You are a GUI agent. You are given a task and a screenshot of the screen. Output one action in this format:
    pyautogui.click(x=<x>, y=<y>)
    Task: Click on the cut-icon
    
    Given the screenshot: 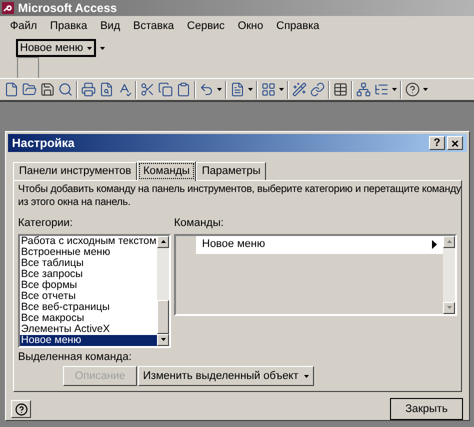 What is the action you would take?
    pyautogui.click(x=147, y=89)
    